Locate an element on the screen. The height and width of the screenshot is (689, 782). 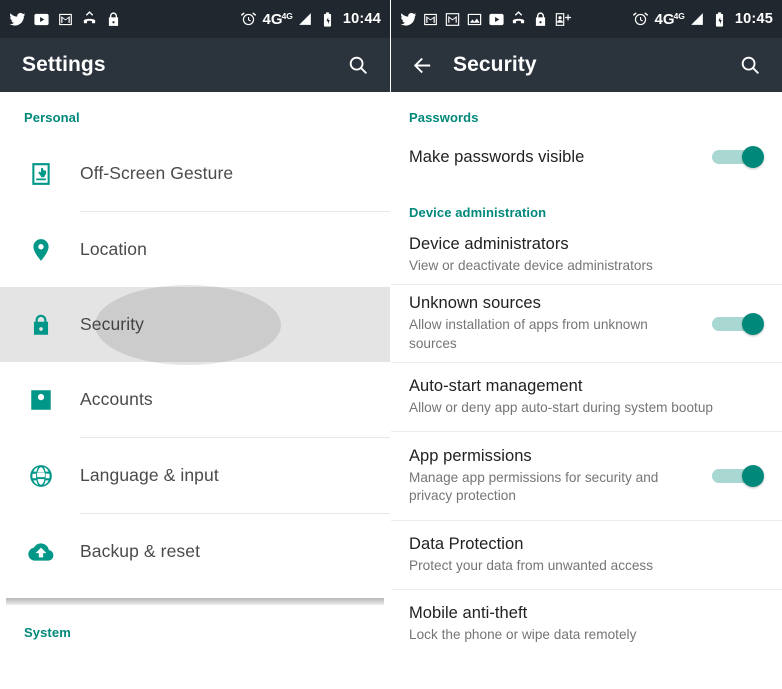
item-text-block: Make passwords visible is located at coordinates (560, 157).